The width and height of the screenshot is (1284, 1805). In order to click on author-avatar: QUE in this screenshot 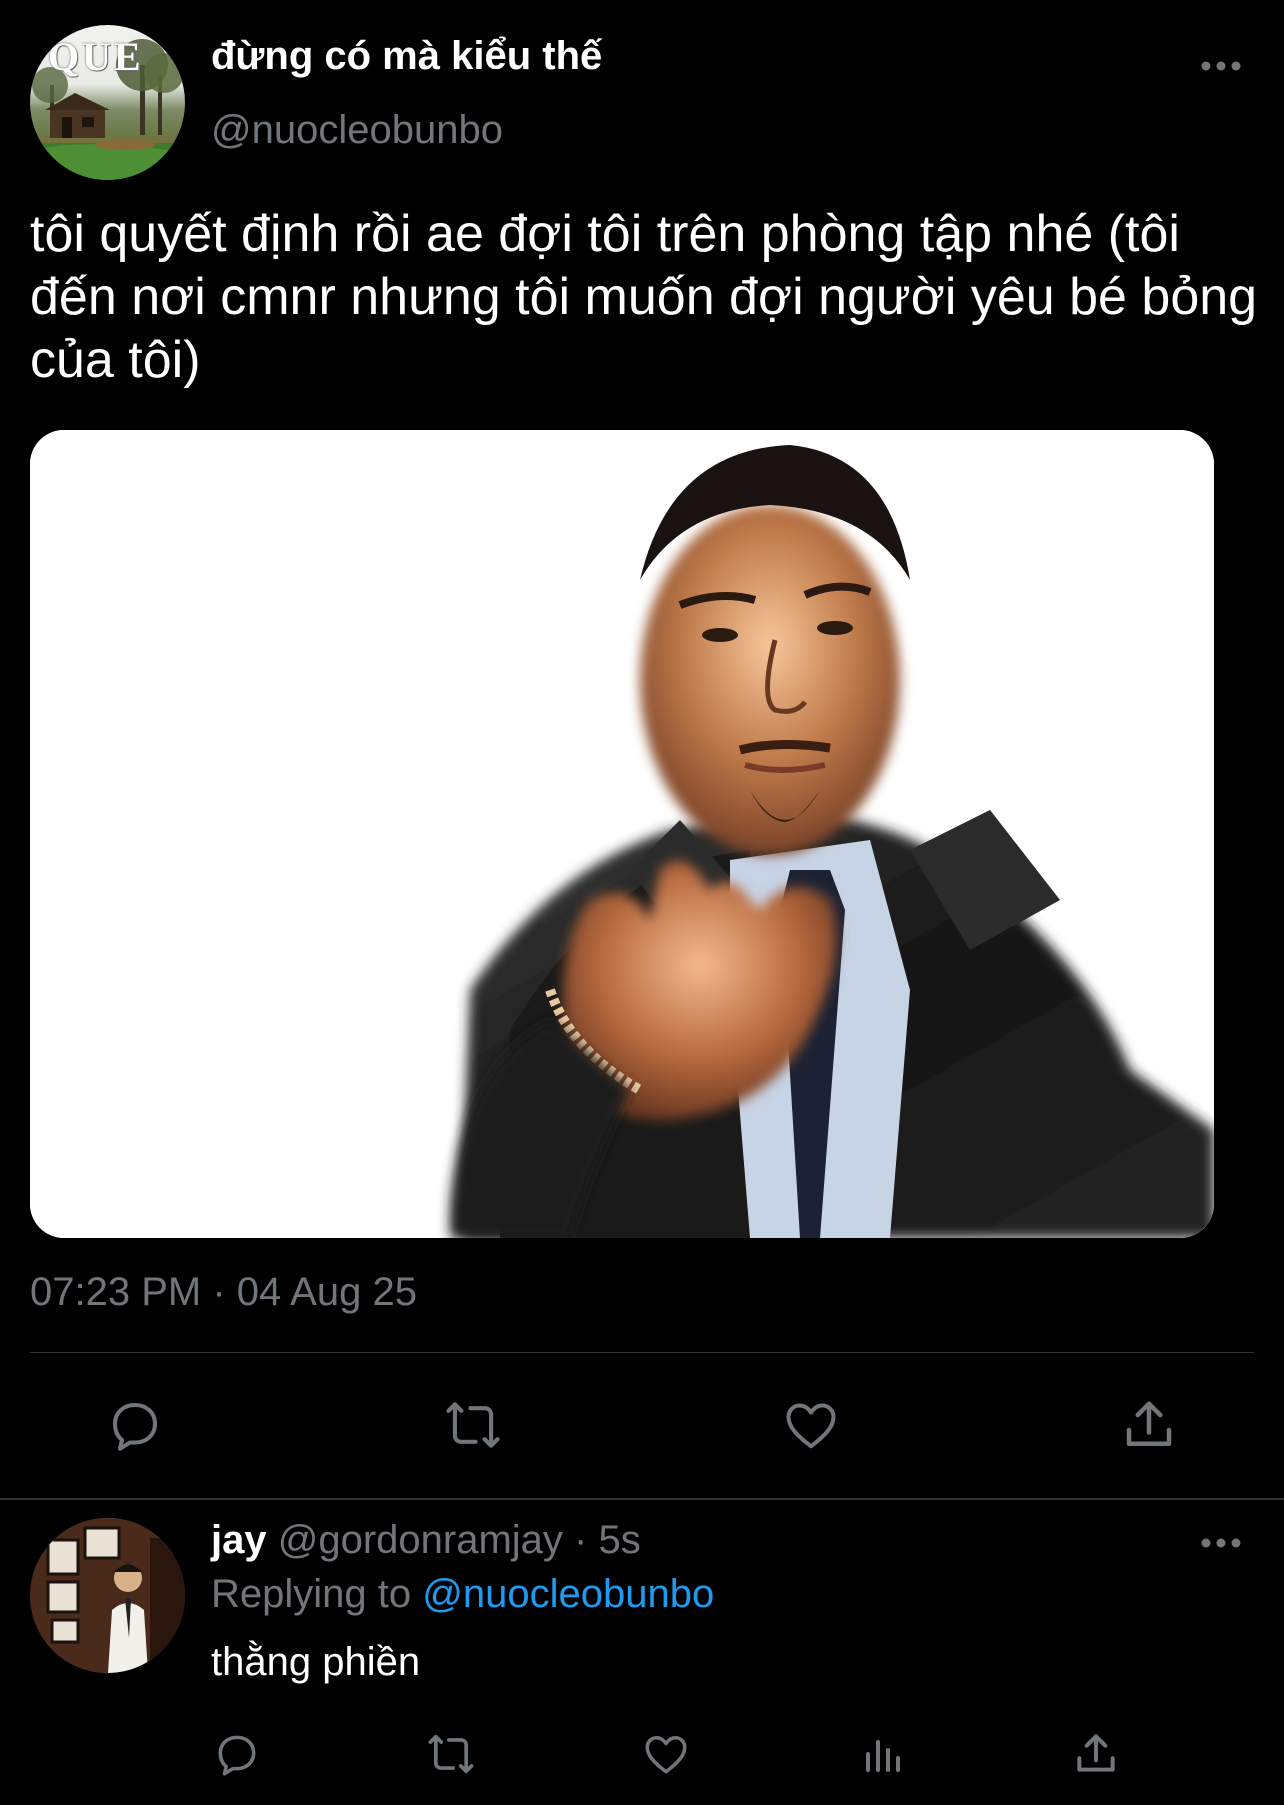, I will do `click(107, 102)`.